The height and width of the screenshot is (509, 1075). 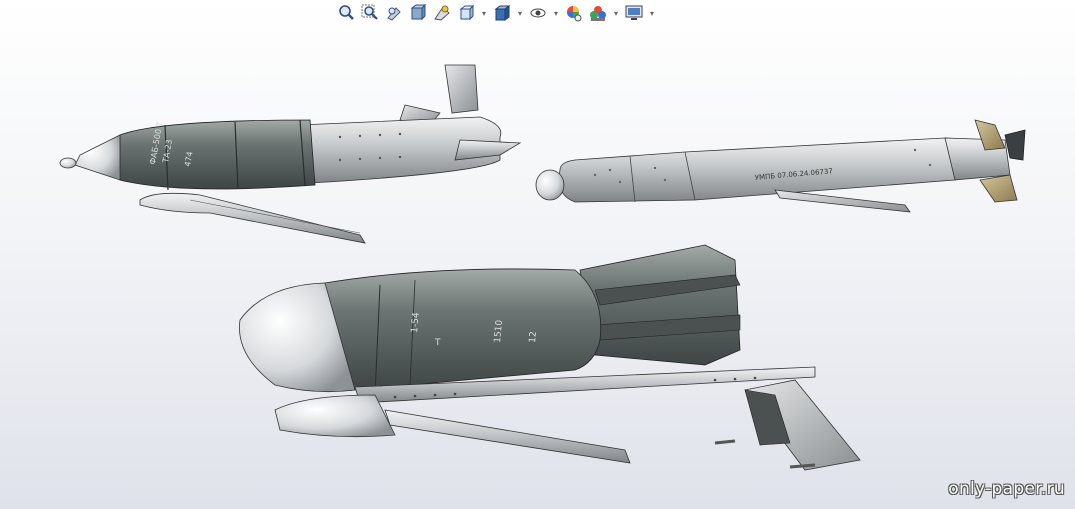 I want to click on marking-t: Т, so click(x=437, y=343).